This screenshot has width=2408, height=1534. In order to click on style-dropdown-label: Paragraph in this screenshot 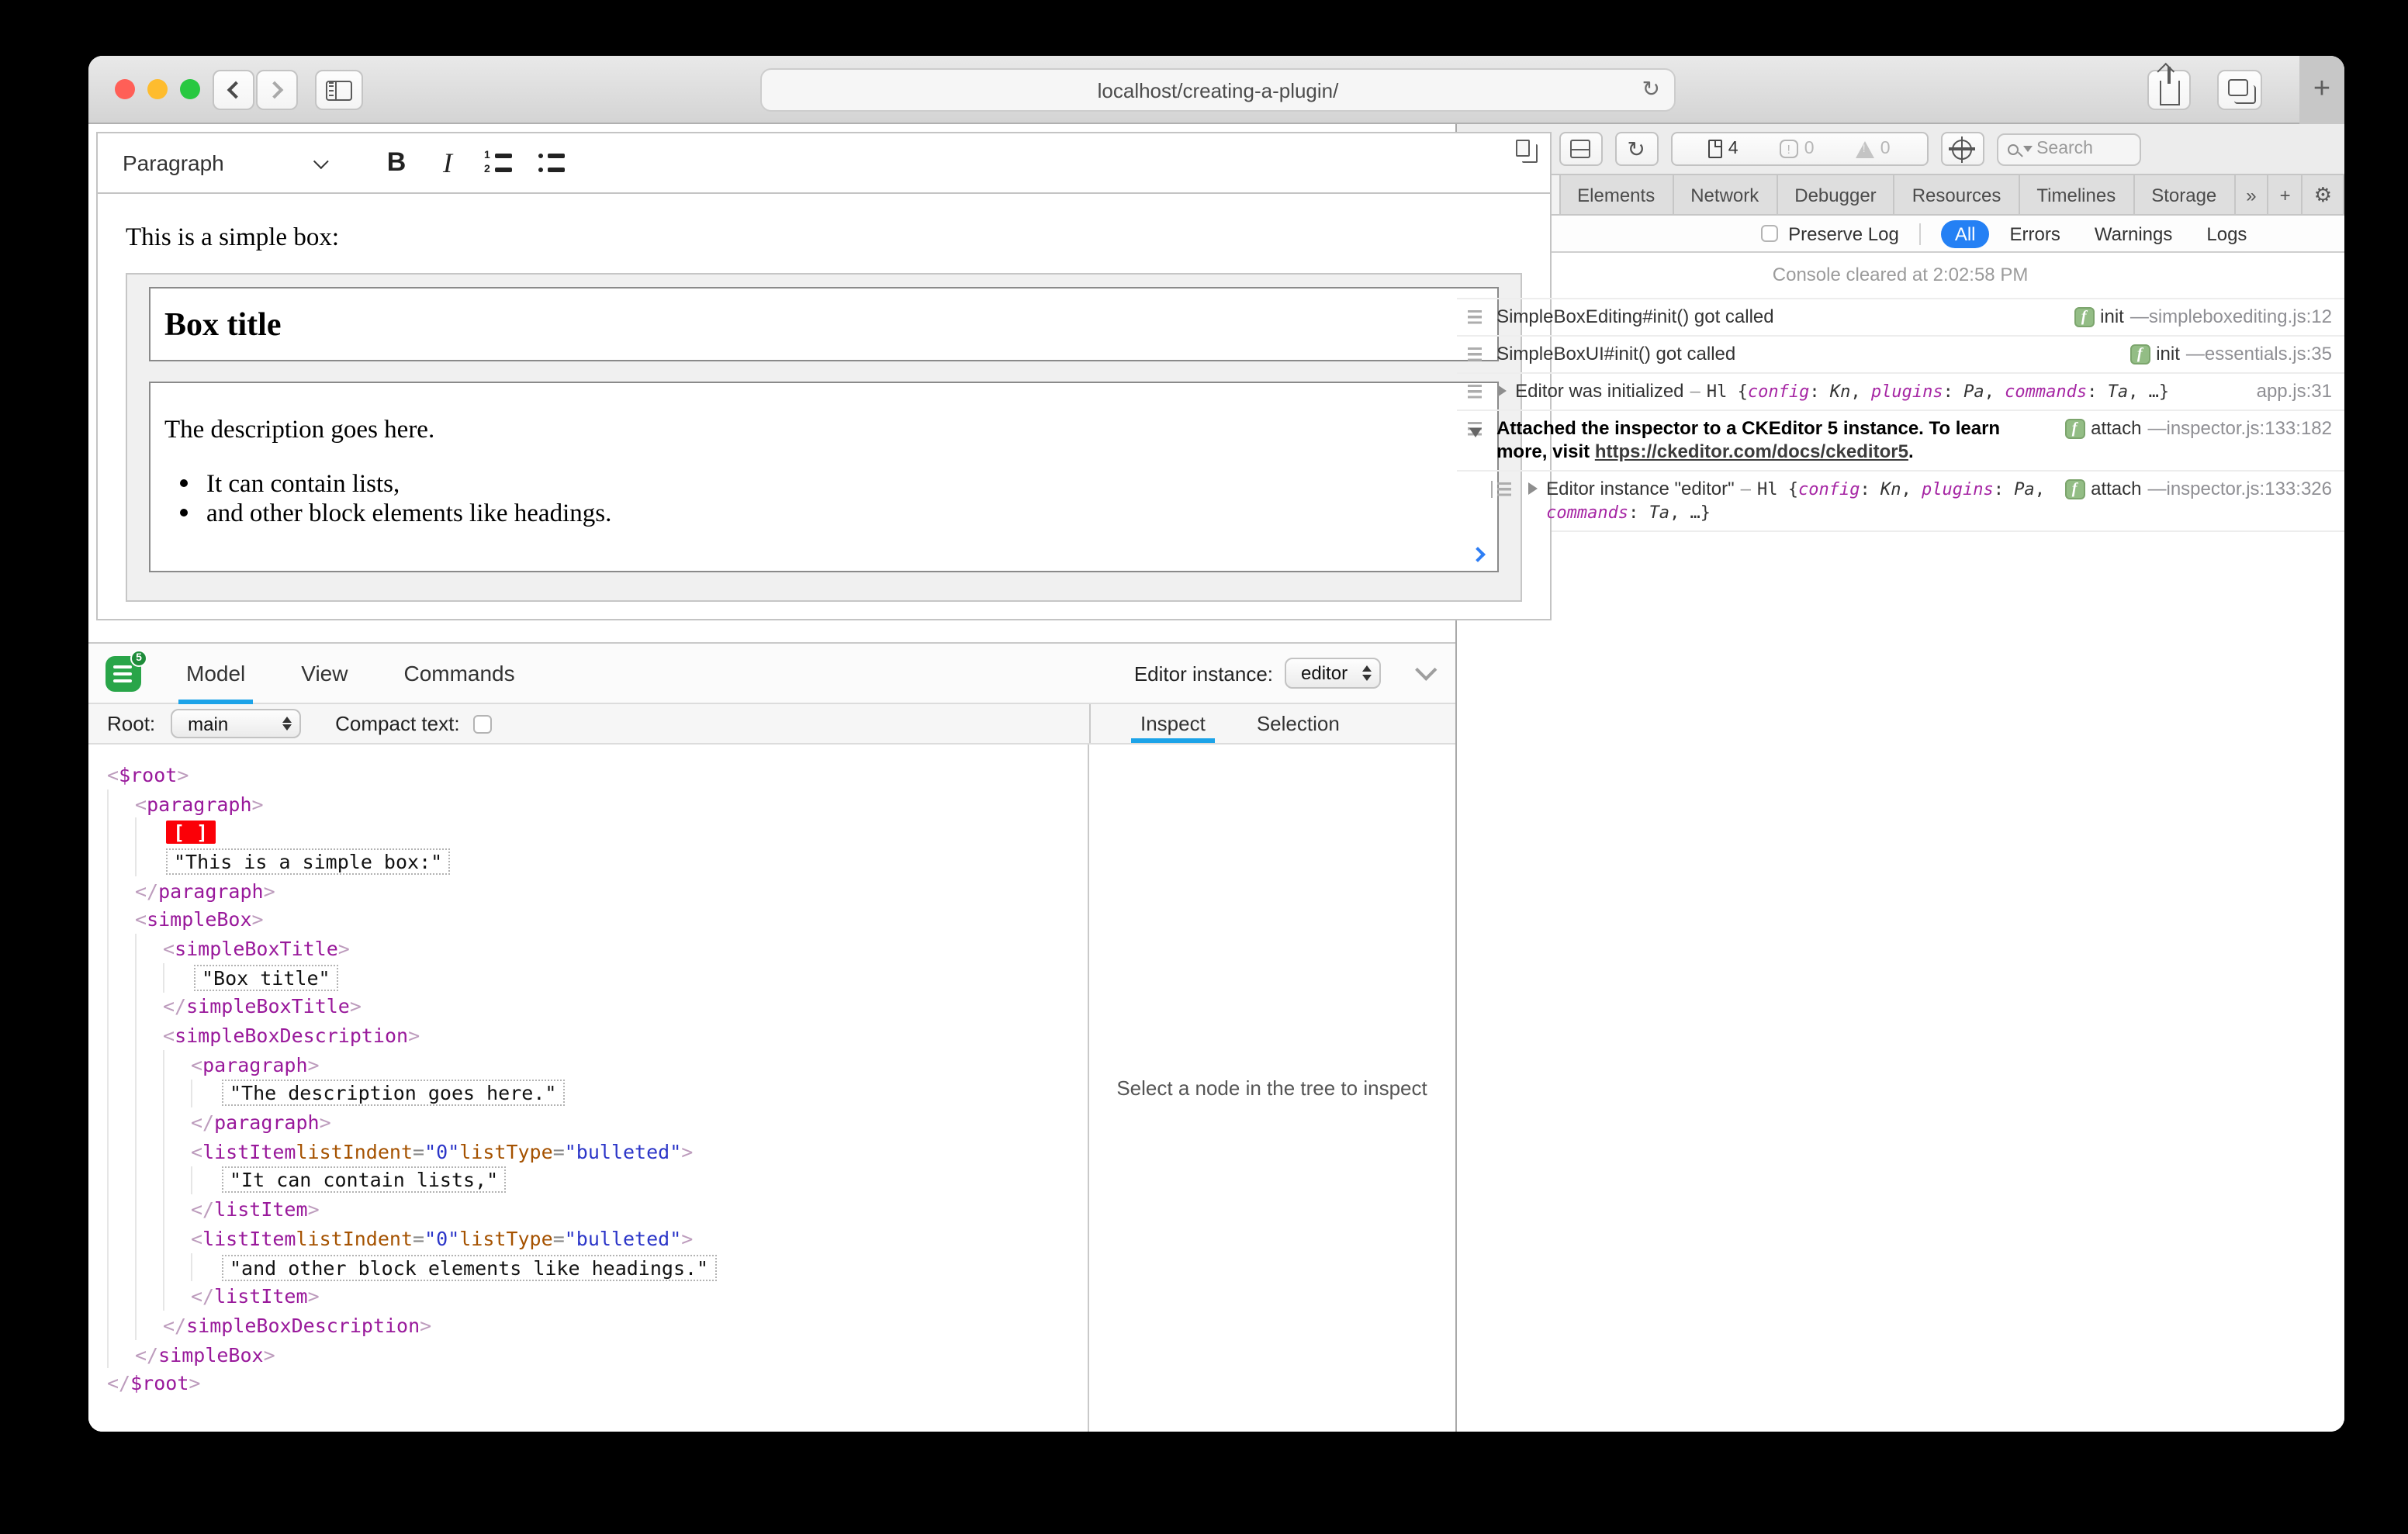, I will do `click(173, 162)`.